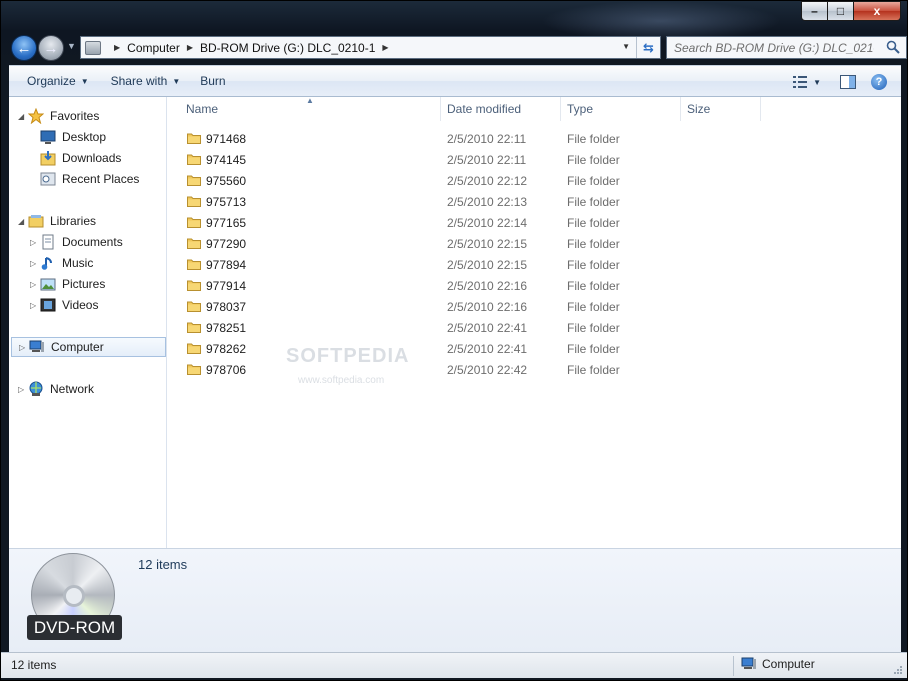  I want to click on arrow-right-icon: →, so click(51, 48).